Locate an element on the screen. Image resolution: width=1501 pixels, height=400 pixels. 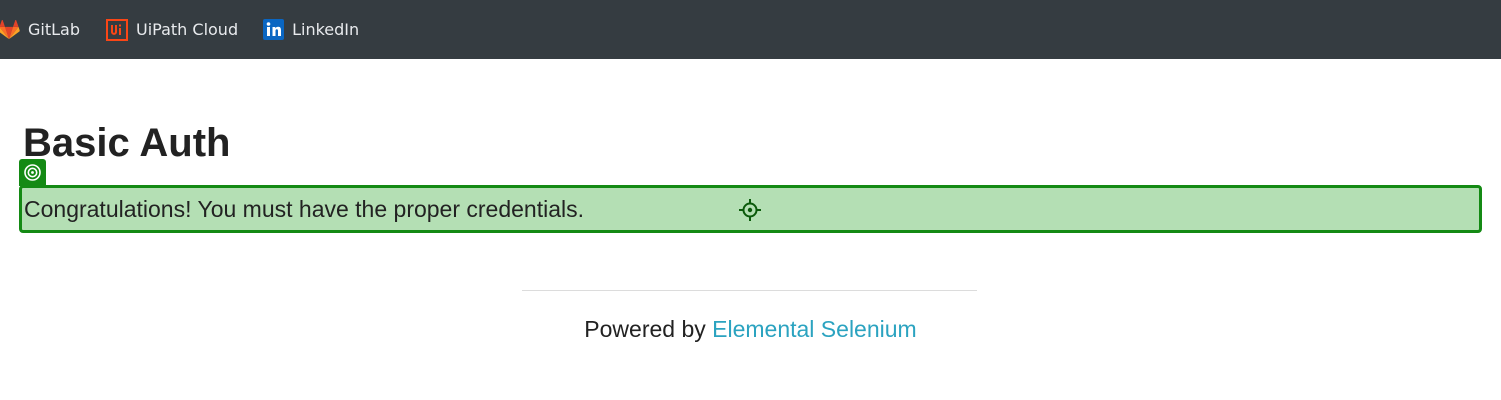
footer: Powered by Elemental Selenium is located at coordinates (750, 329).